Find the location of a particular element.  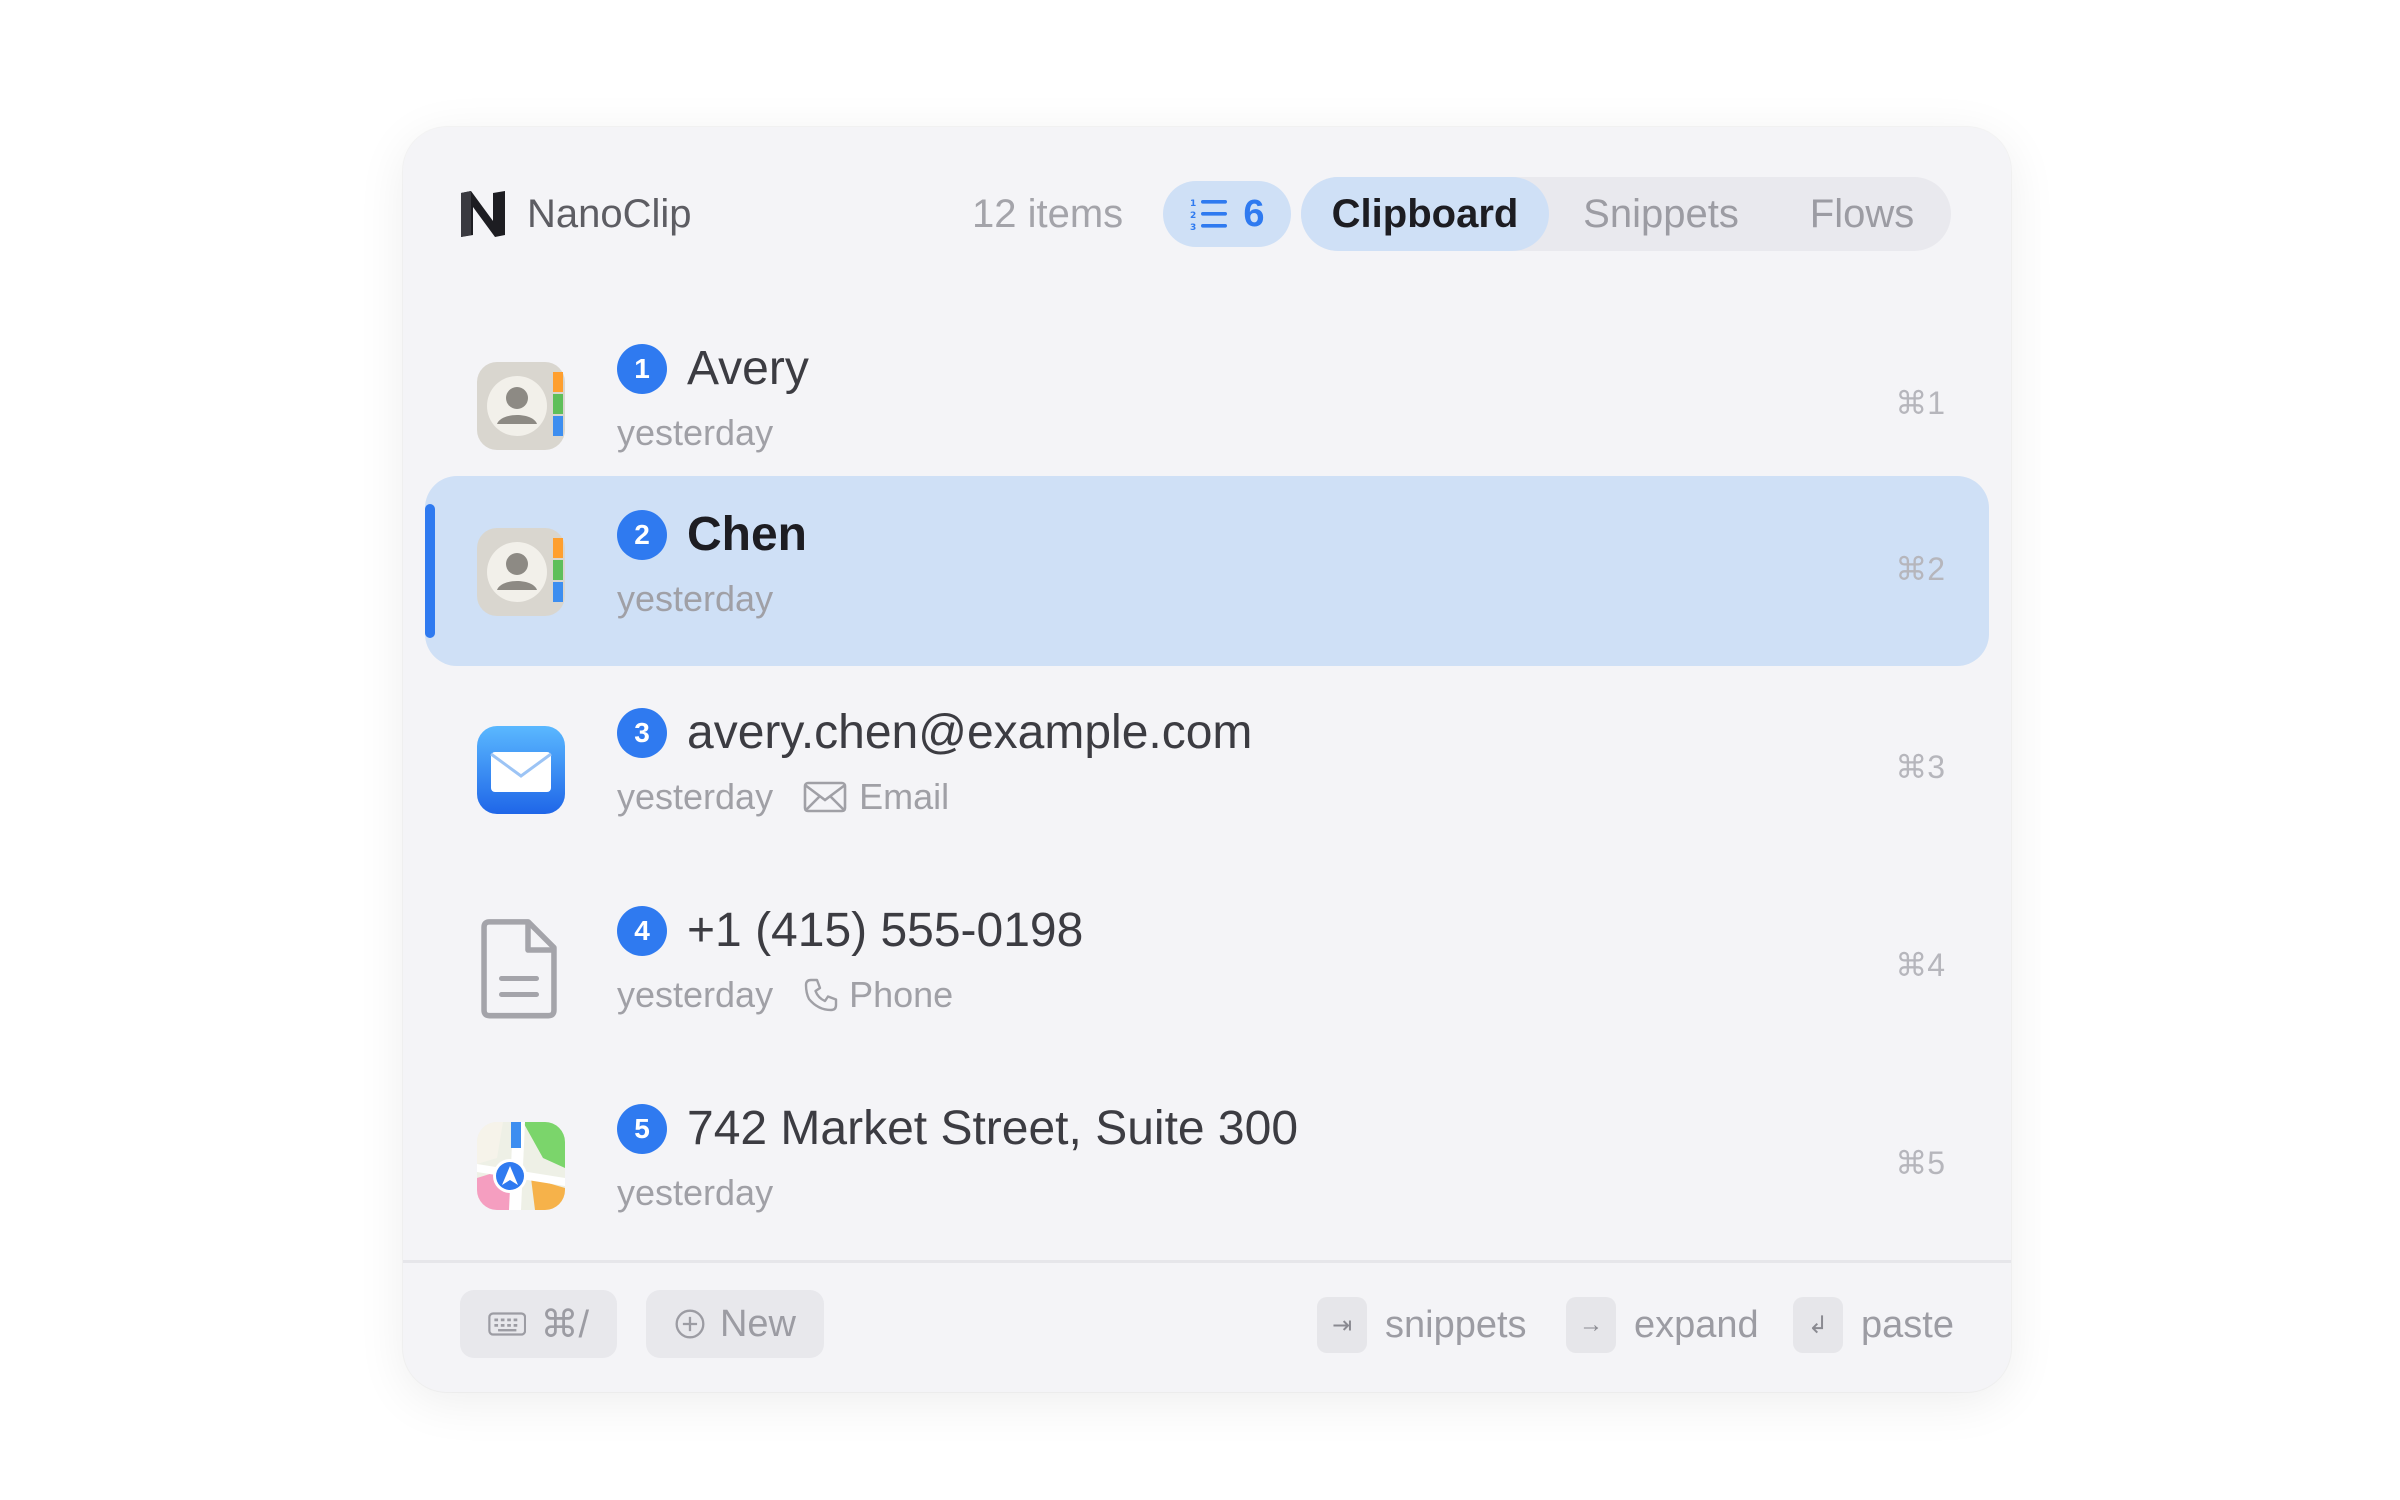

svg-text: 2 is located at coordinates (1193, 216).